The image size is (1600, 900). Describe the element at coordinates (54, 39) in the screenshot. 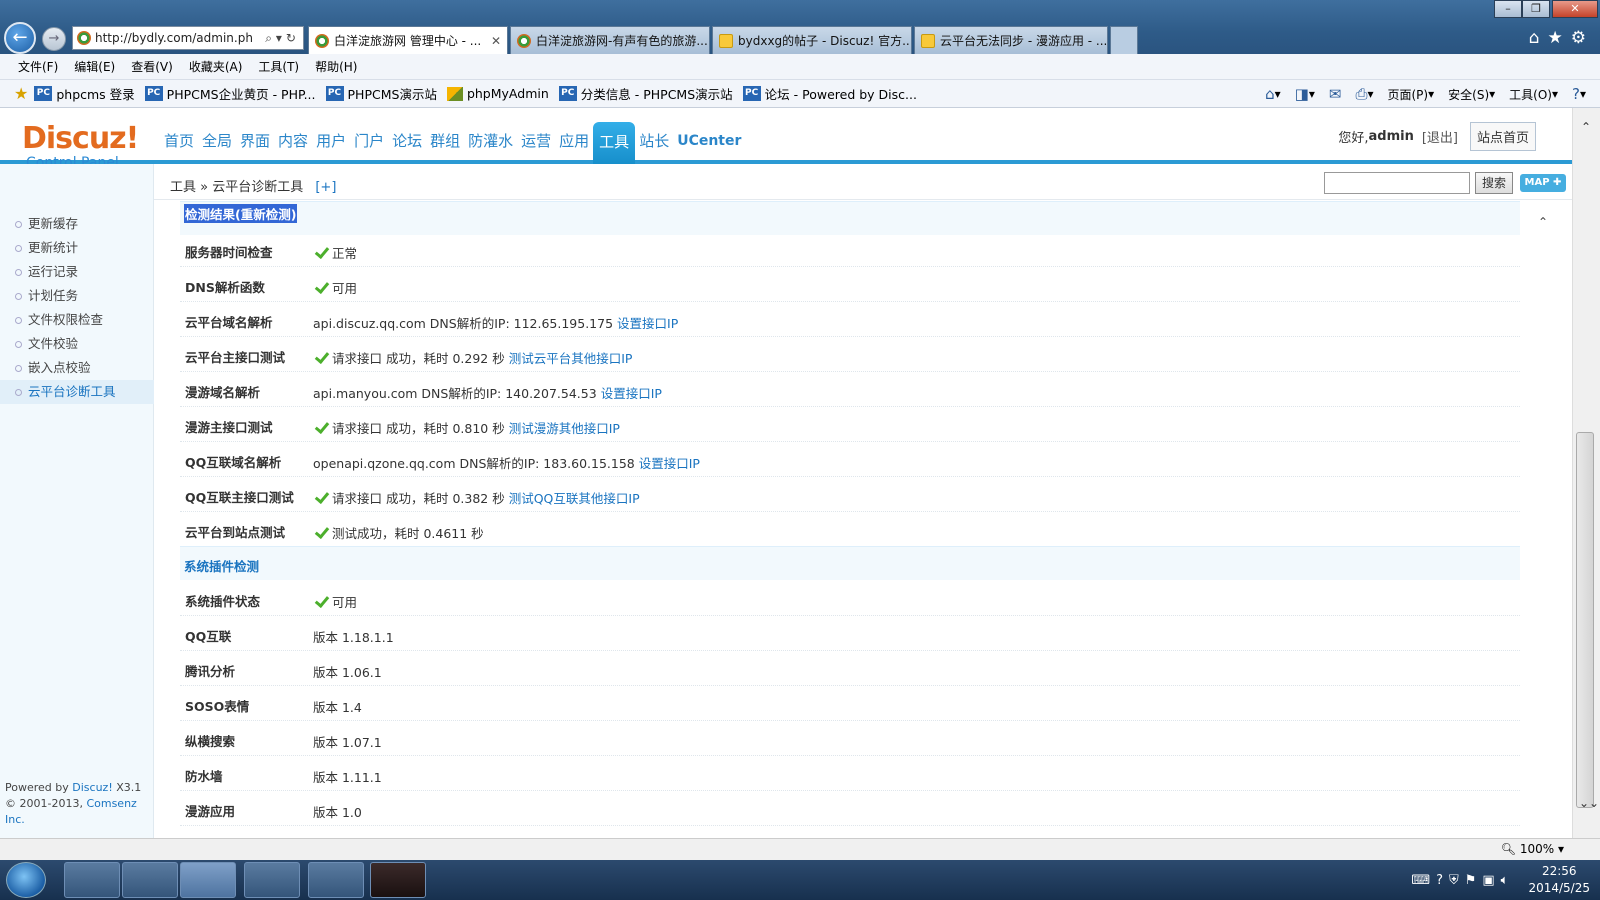

I see `forward-button: →` at that location.